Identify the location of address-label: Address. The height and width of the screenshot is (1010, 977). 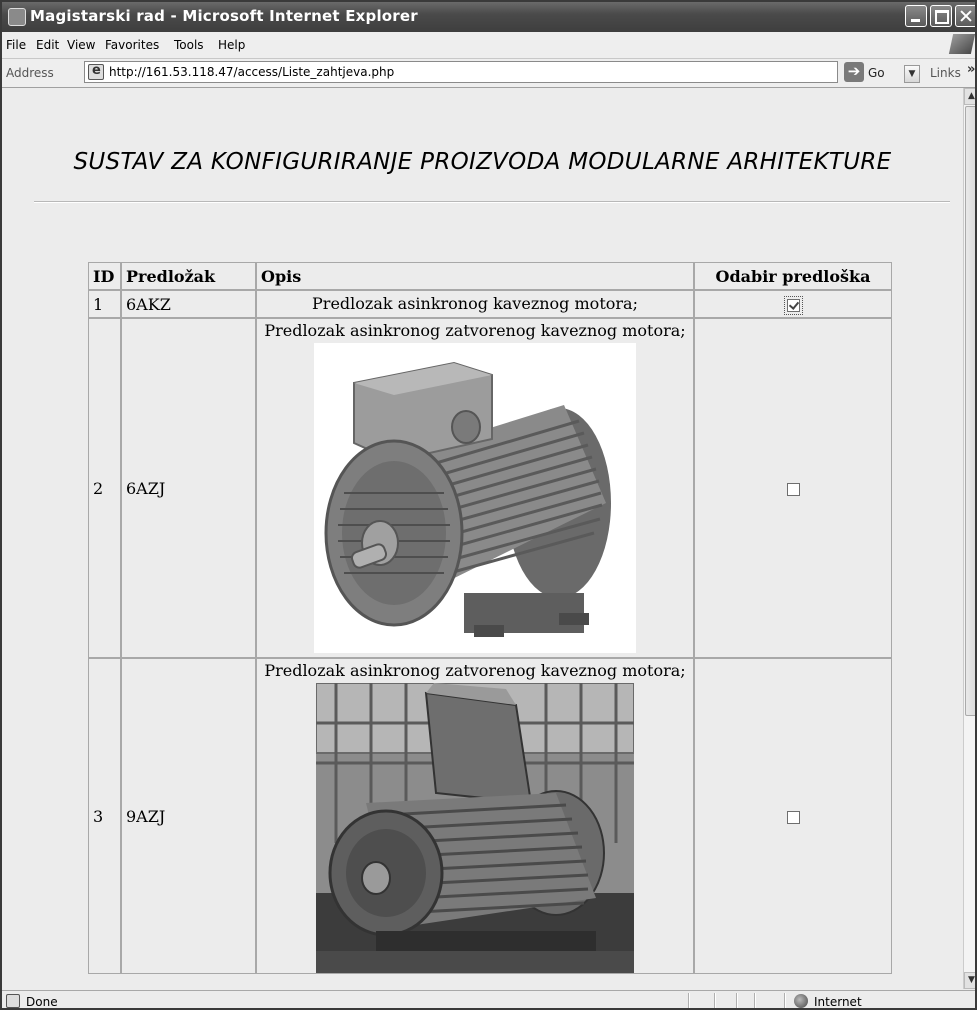
(30, 73).